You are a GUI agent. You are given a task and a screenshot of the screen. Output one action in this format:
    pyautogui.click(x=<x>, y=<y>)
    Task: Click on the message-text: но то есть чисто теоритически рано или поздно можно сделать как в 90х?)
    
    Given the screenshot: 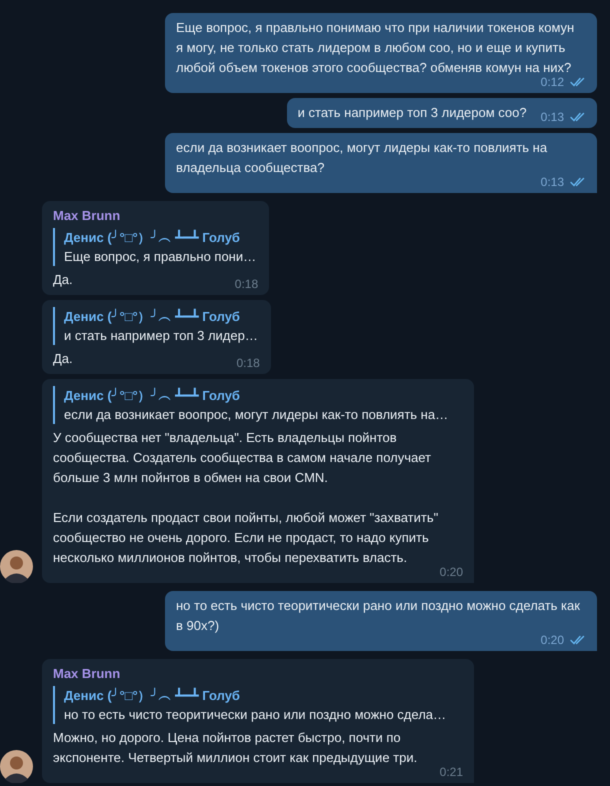 What is the action you would take?
    pyautogui.click(x=378, y=616)
    